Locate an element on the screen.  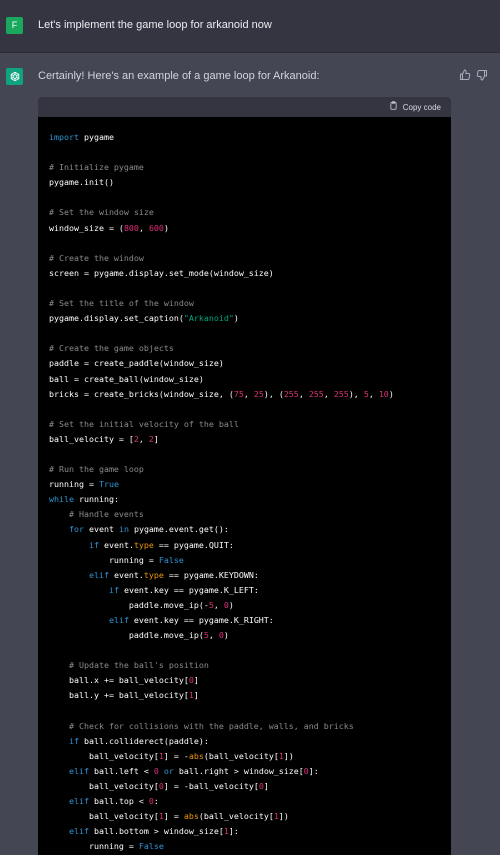
code-line: ball = create_ball(window_size) is located at coordinates (250, 379).